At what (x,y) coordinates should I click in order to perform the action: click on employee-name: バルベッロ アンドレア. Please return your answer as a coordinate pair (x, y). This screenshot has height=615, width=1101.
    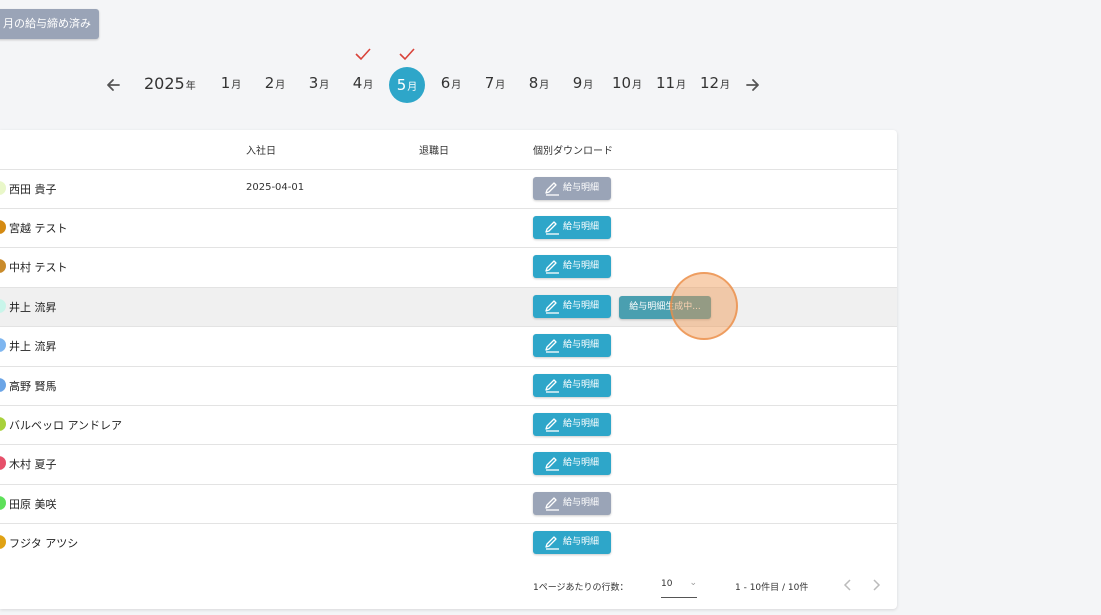
    Looking at the image, I should click on (66, 425).